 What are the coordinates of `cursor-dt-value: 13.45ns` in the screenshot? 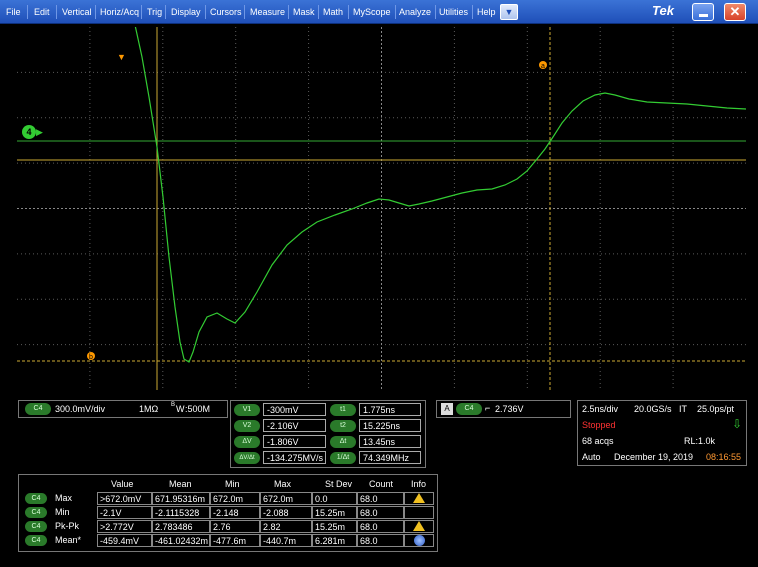 It's located at (390, 441).